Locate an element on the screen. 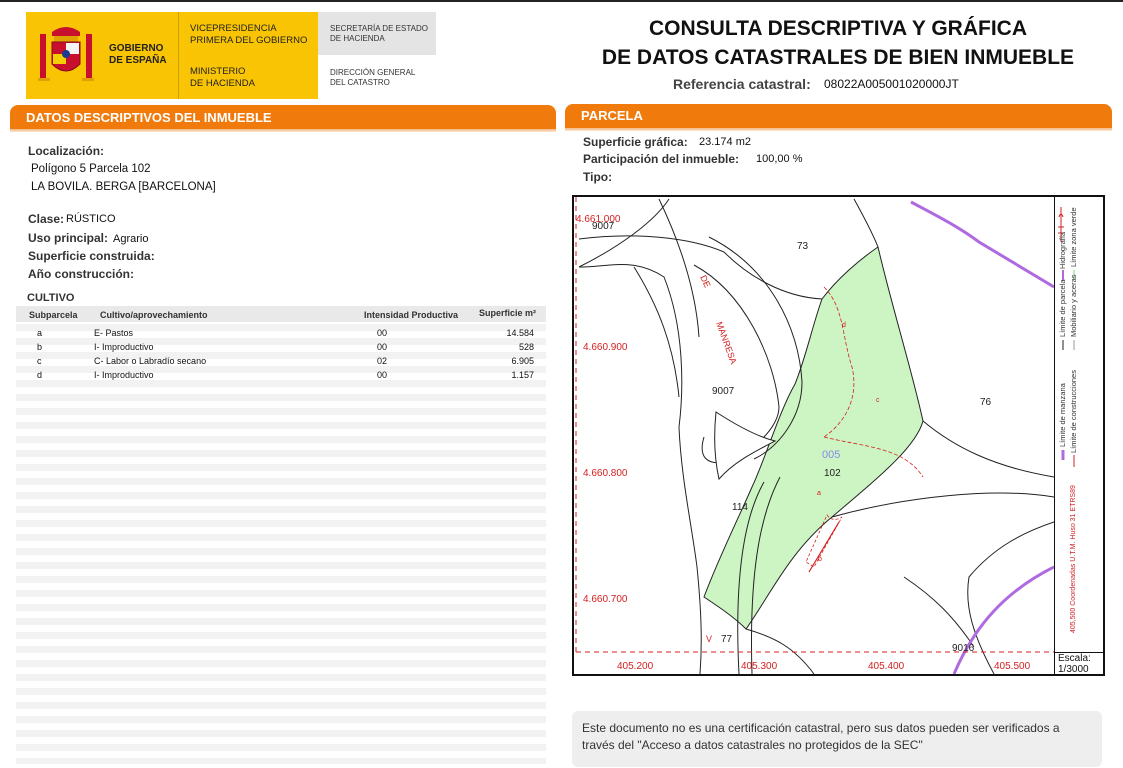 This screenshot has height=768, width=1123. parcel-label: 76 is located at coordinates (986, 402).